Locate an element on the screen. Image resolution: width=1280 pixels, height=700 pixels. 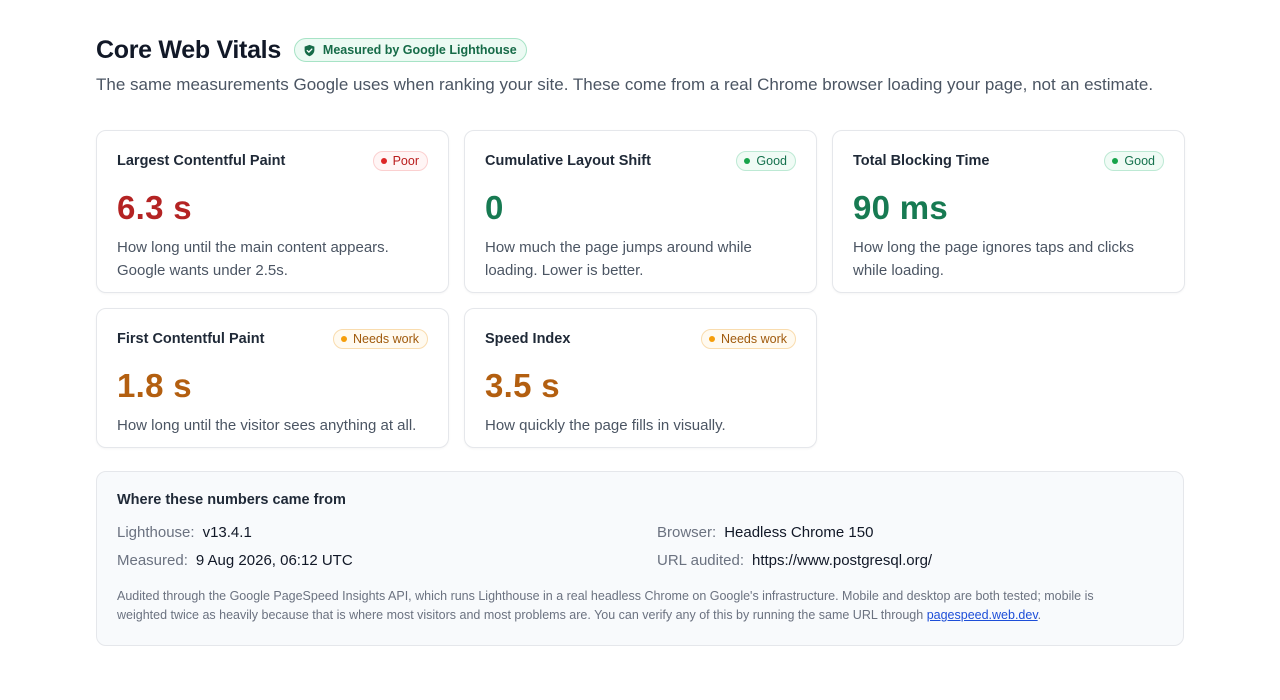
check-shield-icon is located at coordinates (309, 50).